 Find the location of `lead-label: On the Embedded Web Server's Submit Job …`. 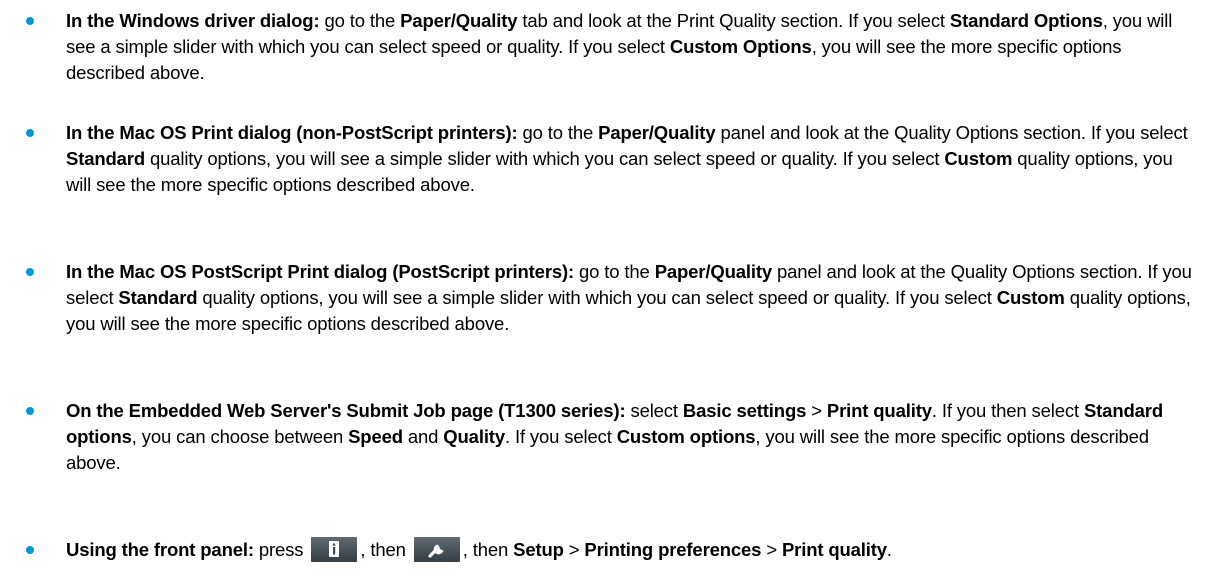

lead-label: On the Embedded Web Server's Submit Job … is located at coordinates (346, 410).